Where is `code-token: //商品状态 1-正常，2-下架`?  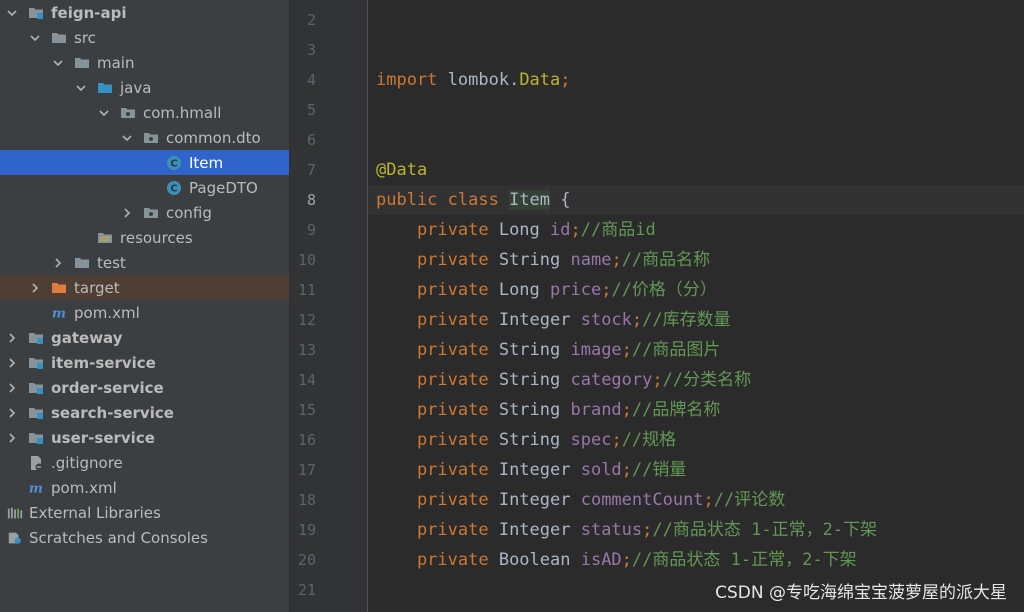
code-token: //商品状态 1-正常，2-下架 is located at coordinates (765, 530).